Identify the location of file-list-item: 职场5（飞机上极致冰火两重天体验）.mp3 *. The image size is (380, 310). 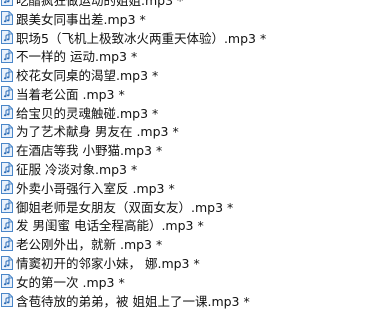
(190, 37).